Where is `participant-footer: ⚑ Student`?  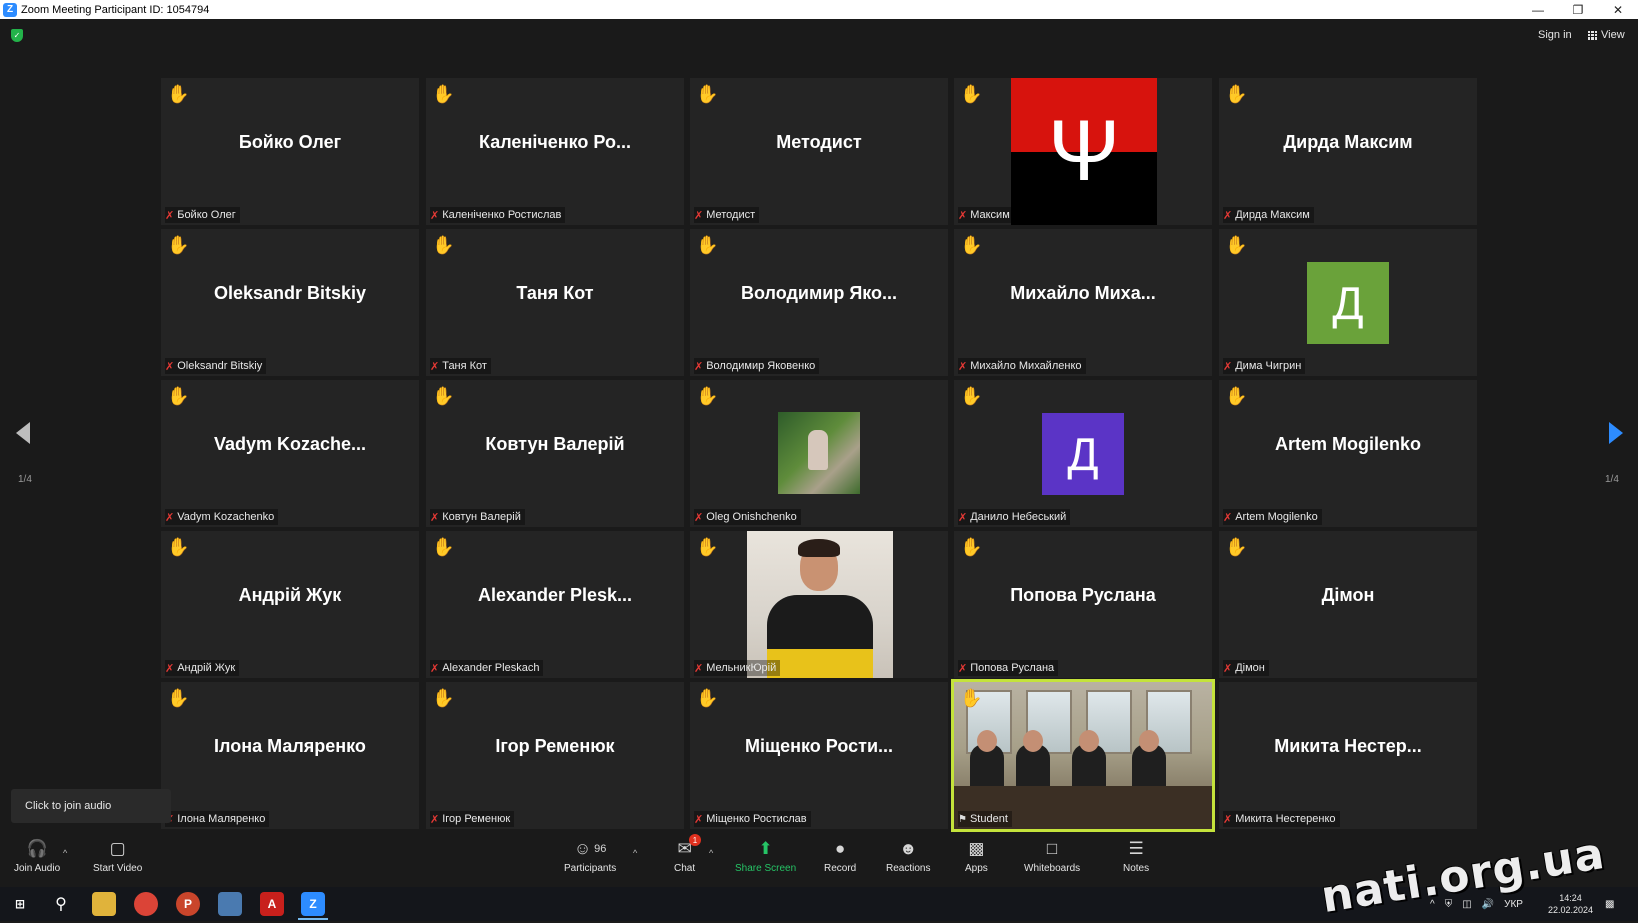
participant-footer: ⚑ Student is located at coordinates (985, 819).